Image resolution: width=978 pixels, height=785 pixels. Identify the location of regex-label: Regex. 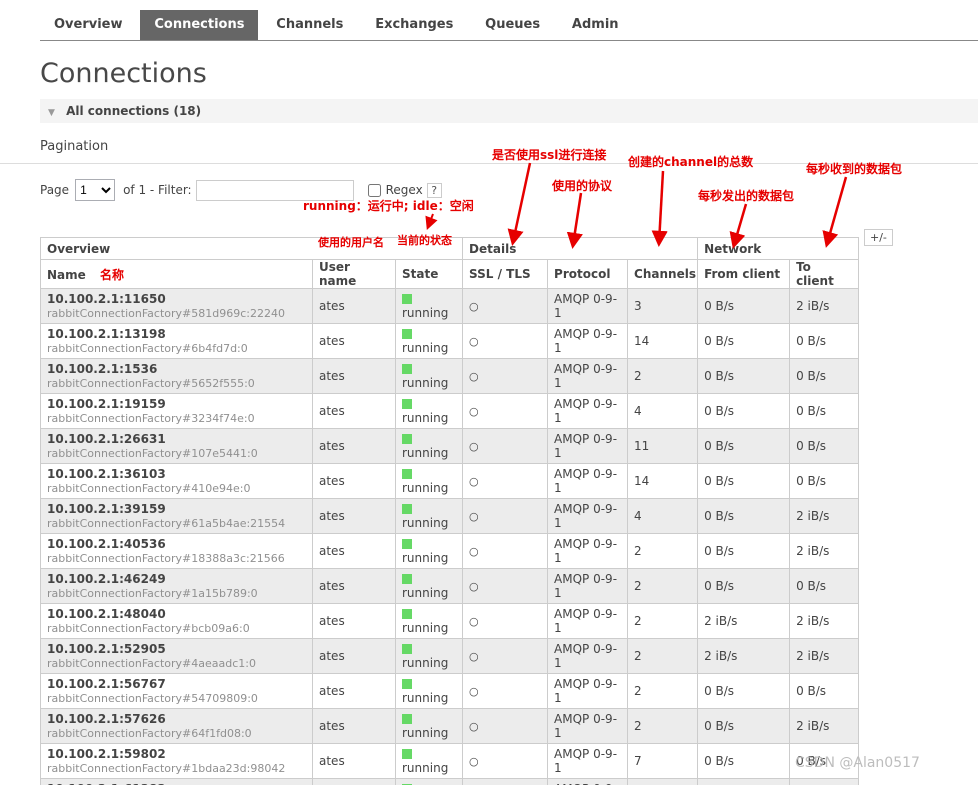
(404, 190).